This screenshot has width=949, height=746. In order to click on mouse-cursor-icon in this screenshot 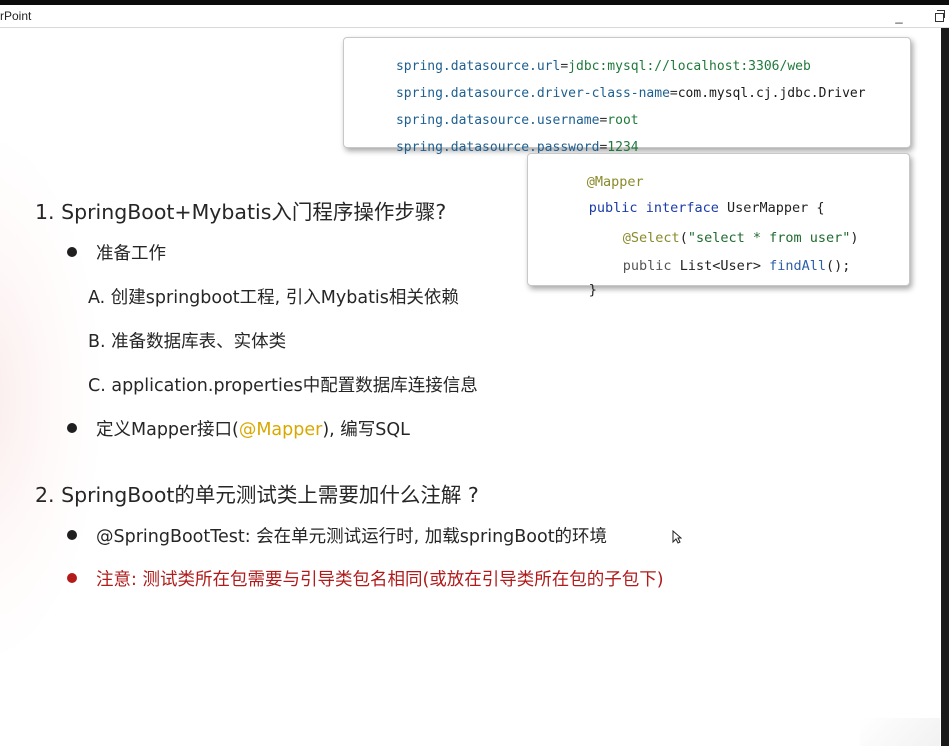, I will do `click(677, 537)`.